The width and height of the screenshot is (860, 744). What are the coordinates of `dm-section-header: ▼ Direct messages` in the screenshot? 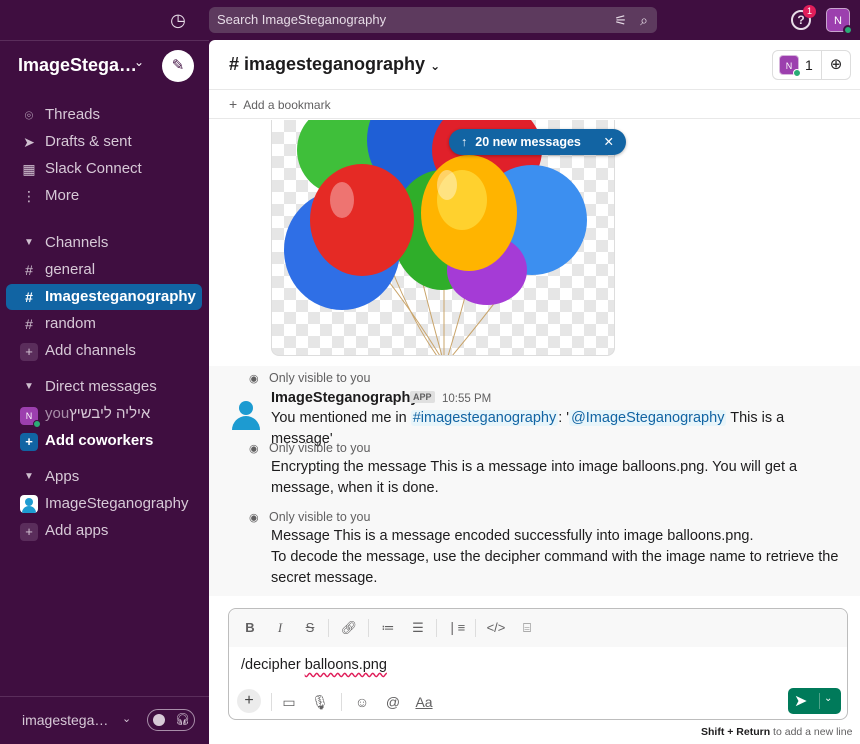 It's located at (104, 387).